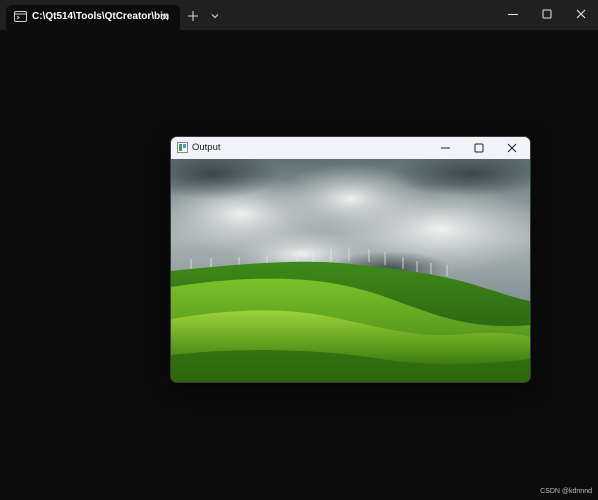 The width and height of the screenshot is (598, 500). What do you see at coordinates (165, 17) in the screenshot?
I see `tab-close-icon` at bounding box center [165, 17].